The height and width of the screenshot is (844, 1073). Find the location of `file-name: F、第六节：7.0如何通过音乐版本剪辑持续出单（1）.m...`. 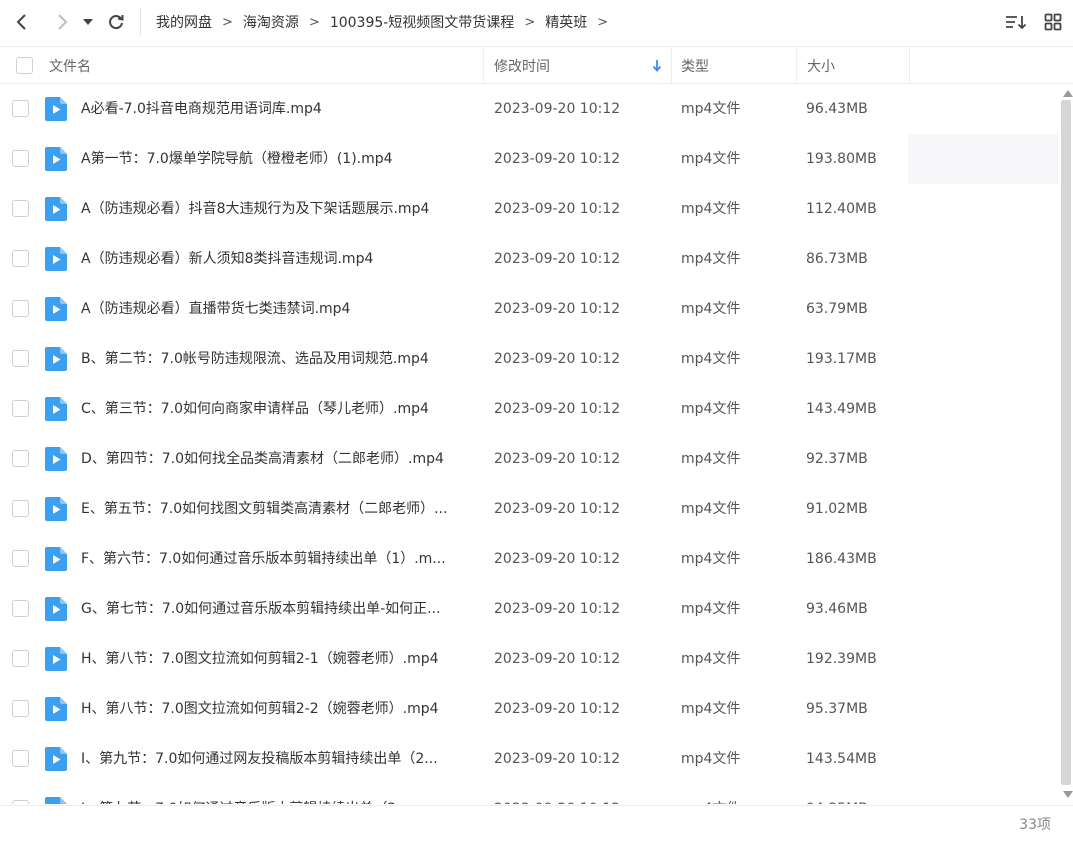

file-name: F、第六节：7.0如何通过音乐版本剪辑持续出单（1）.m... is located at coordinates (277, 559).